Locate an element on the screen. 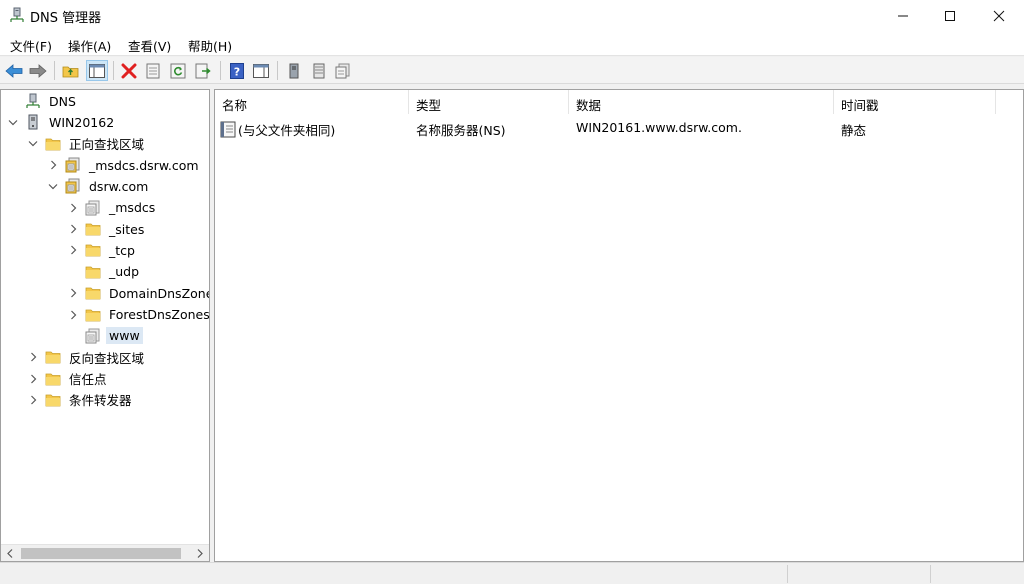  up-one-level-button is located at coordinates (71, 70).